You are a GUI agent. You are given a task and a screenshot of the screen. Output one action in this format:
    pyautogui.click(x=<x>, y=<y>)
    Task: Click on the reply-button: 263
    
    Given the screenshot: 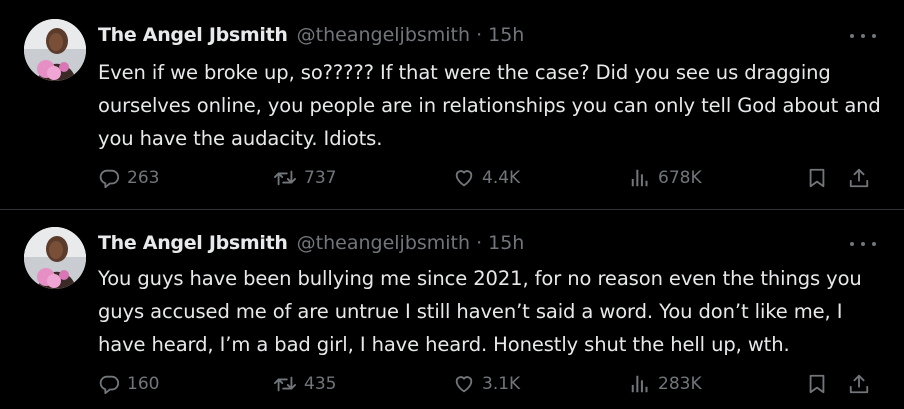 What is the action you would take?
    pyautogui.click(x=128, y=178)
    